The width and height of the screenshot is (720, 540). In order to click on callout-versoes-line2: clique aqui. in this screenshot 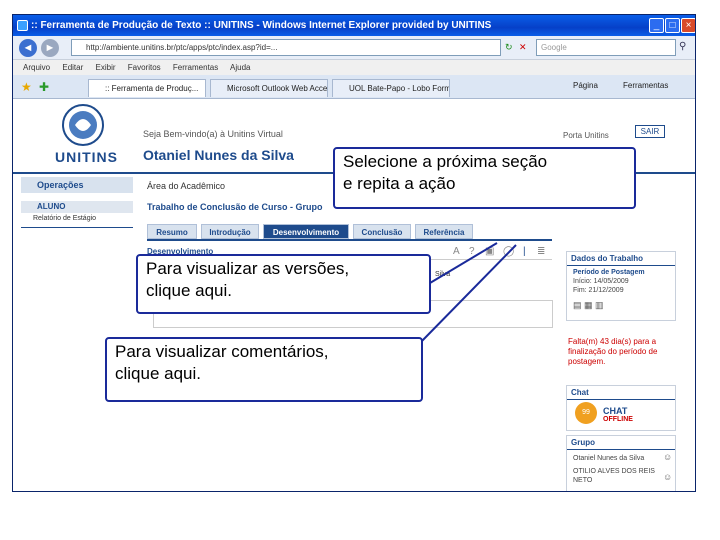, I will do `click(189, 290)`.